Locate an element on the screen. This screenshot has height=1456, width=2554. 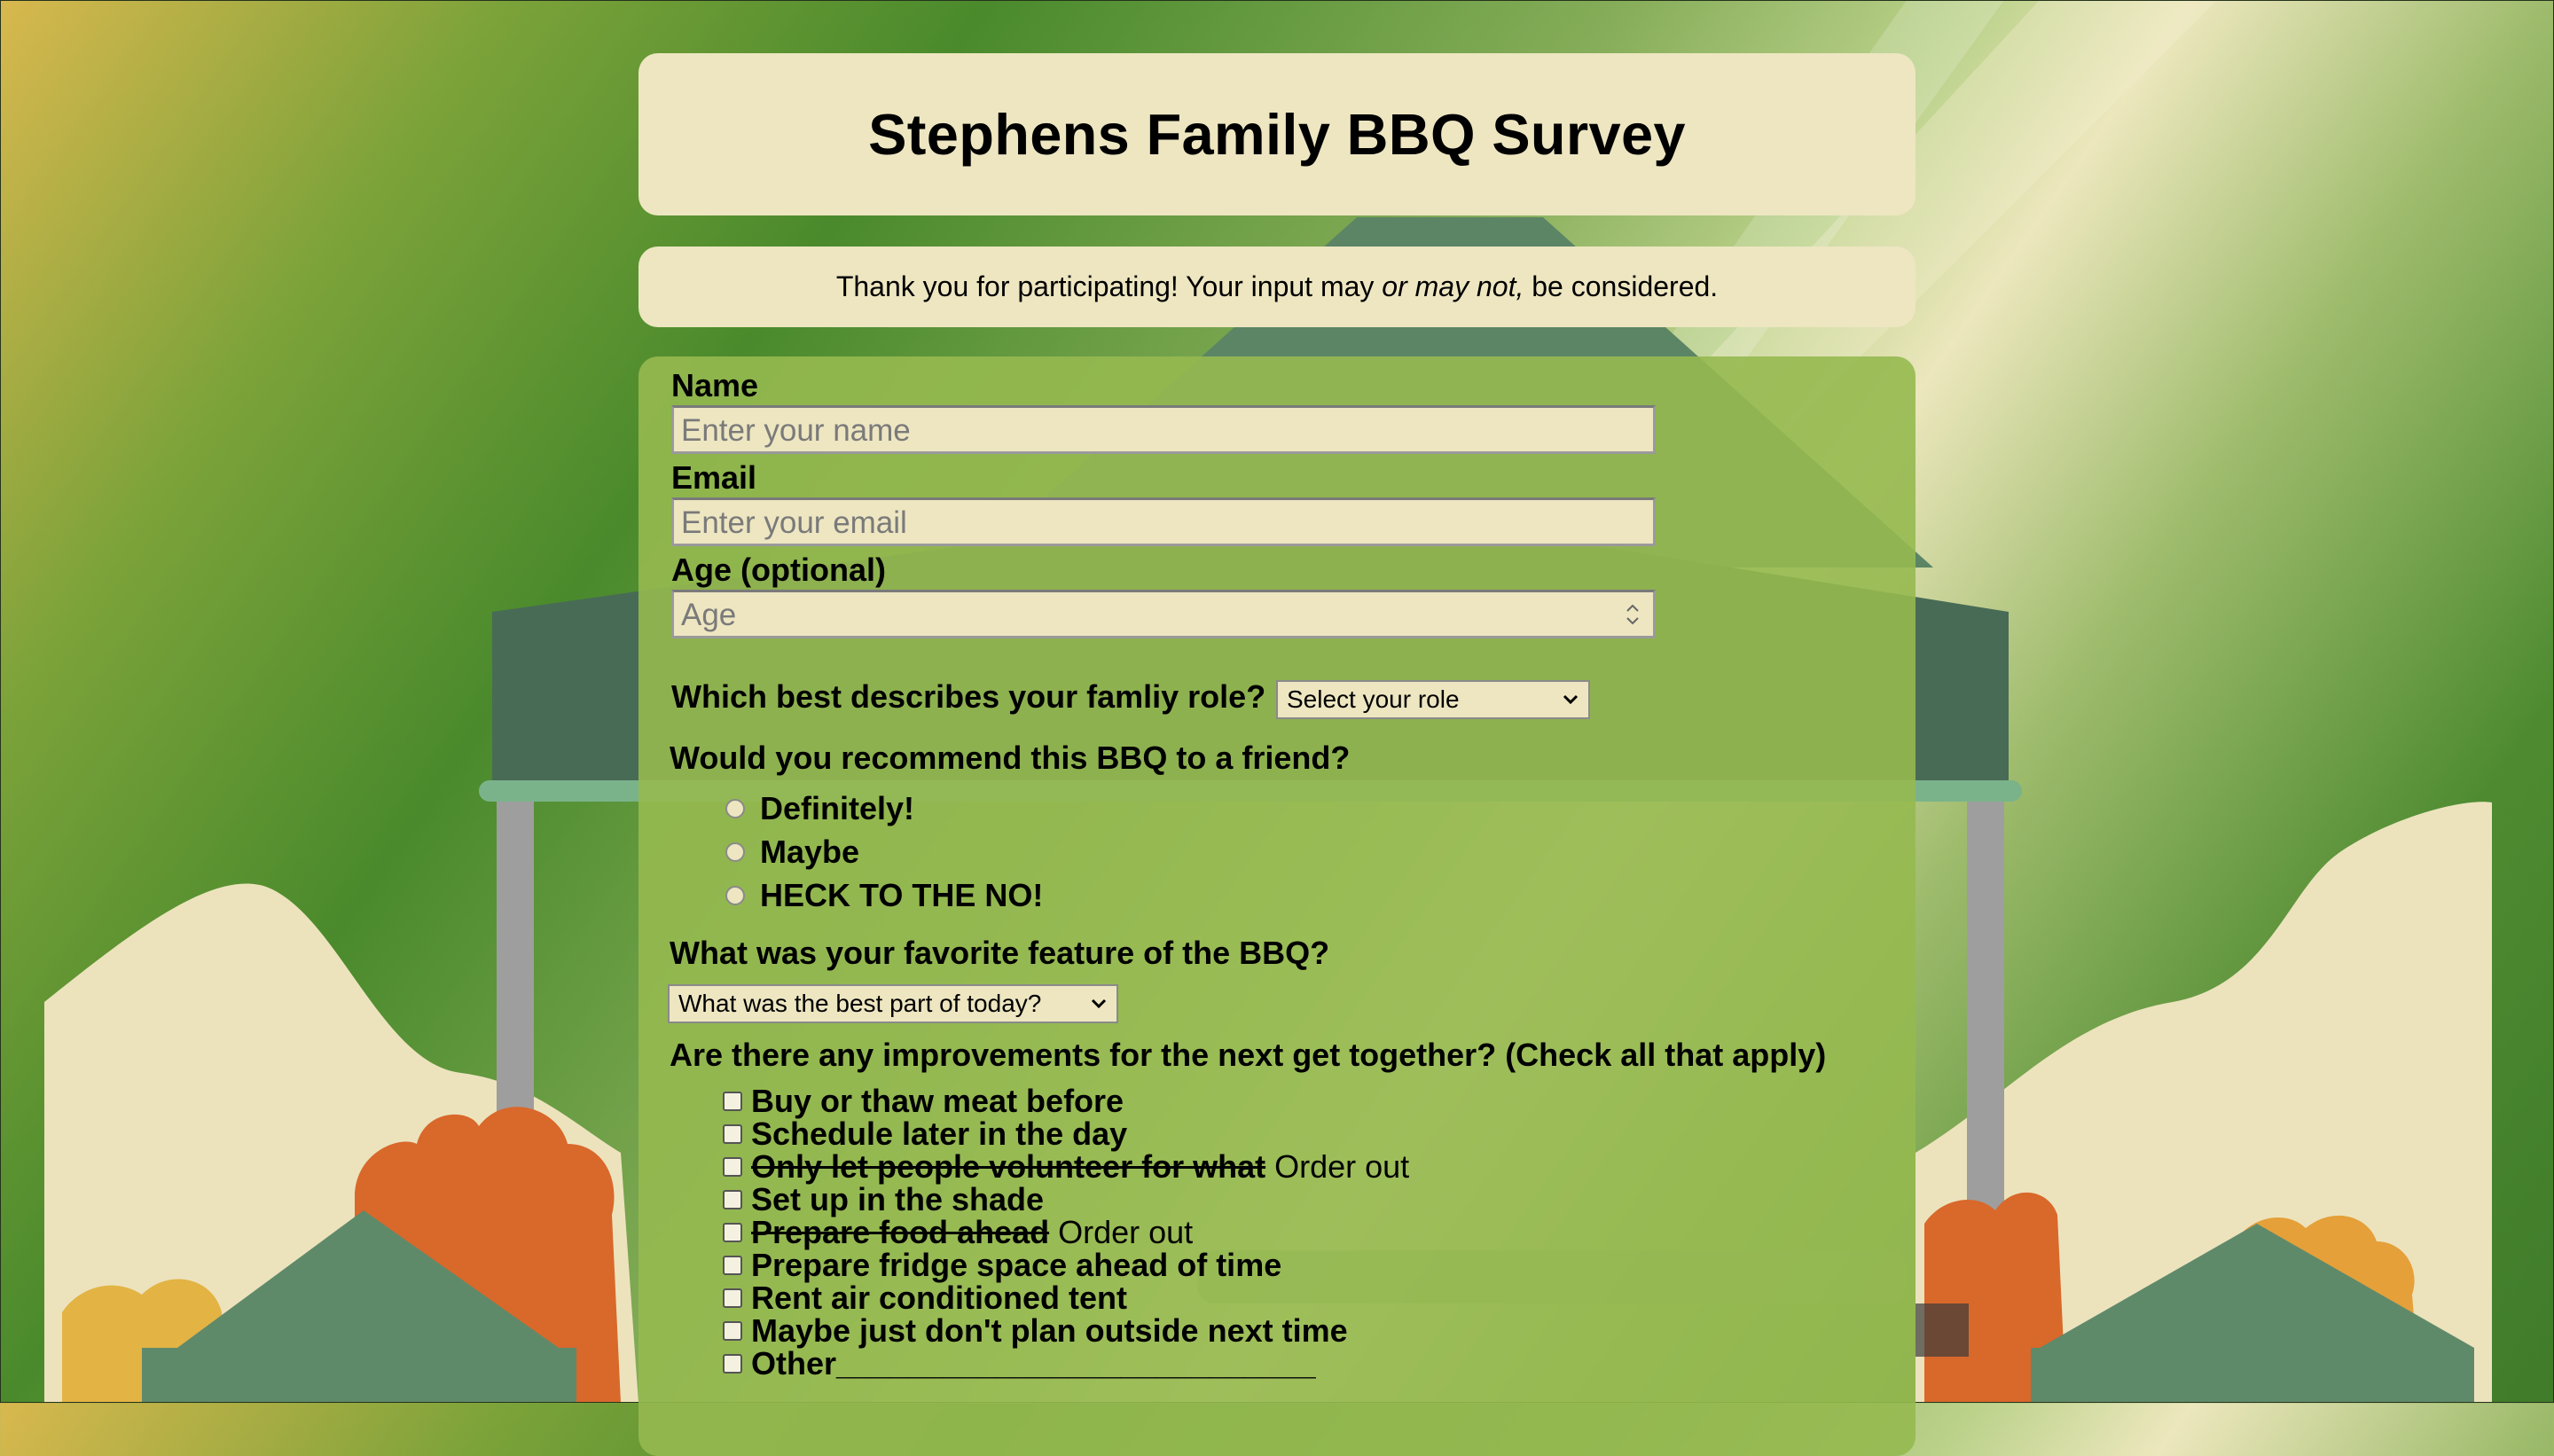
checkbox-other: Other___________________________ is located at coordinates (1019, 1363).